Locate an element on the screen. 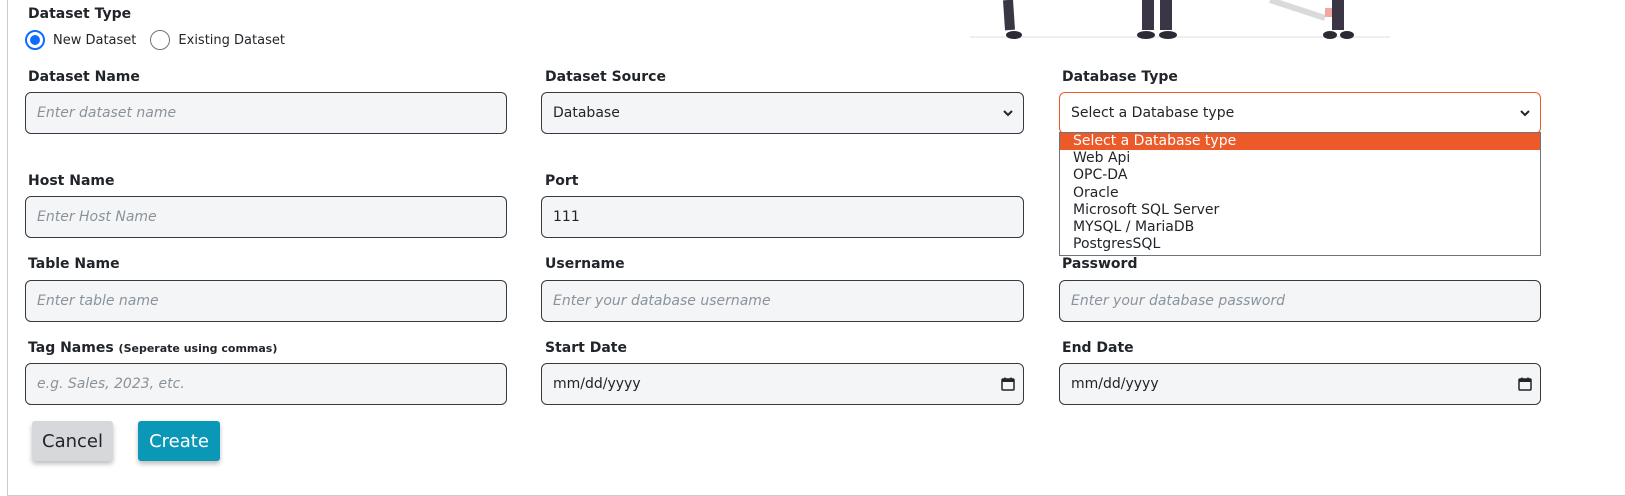  password-placeholder: Enter your database password is located at coordinates (1178, 301).